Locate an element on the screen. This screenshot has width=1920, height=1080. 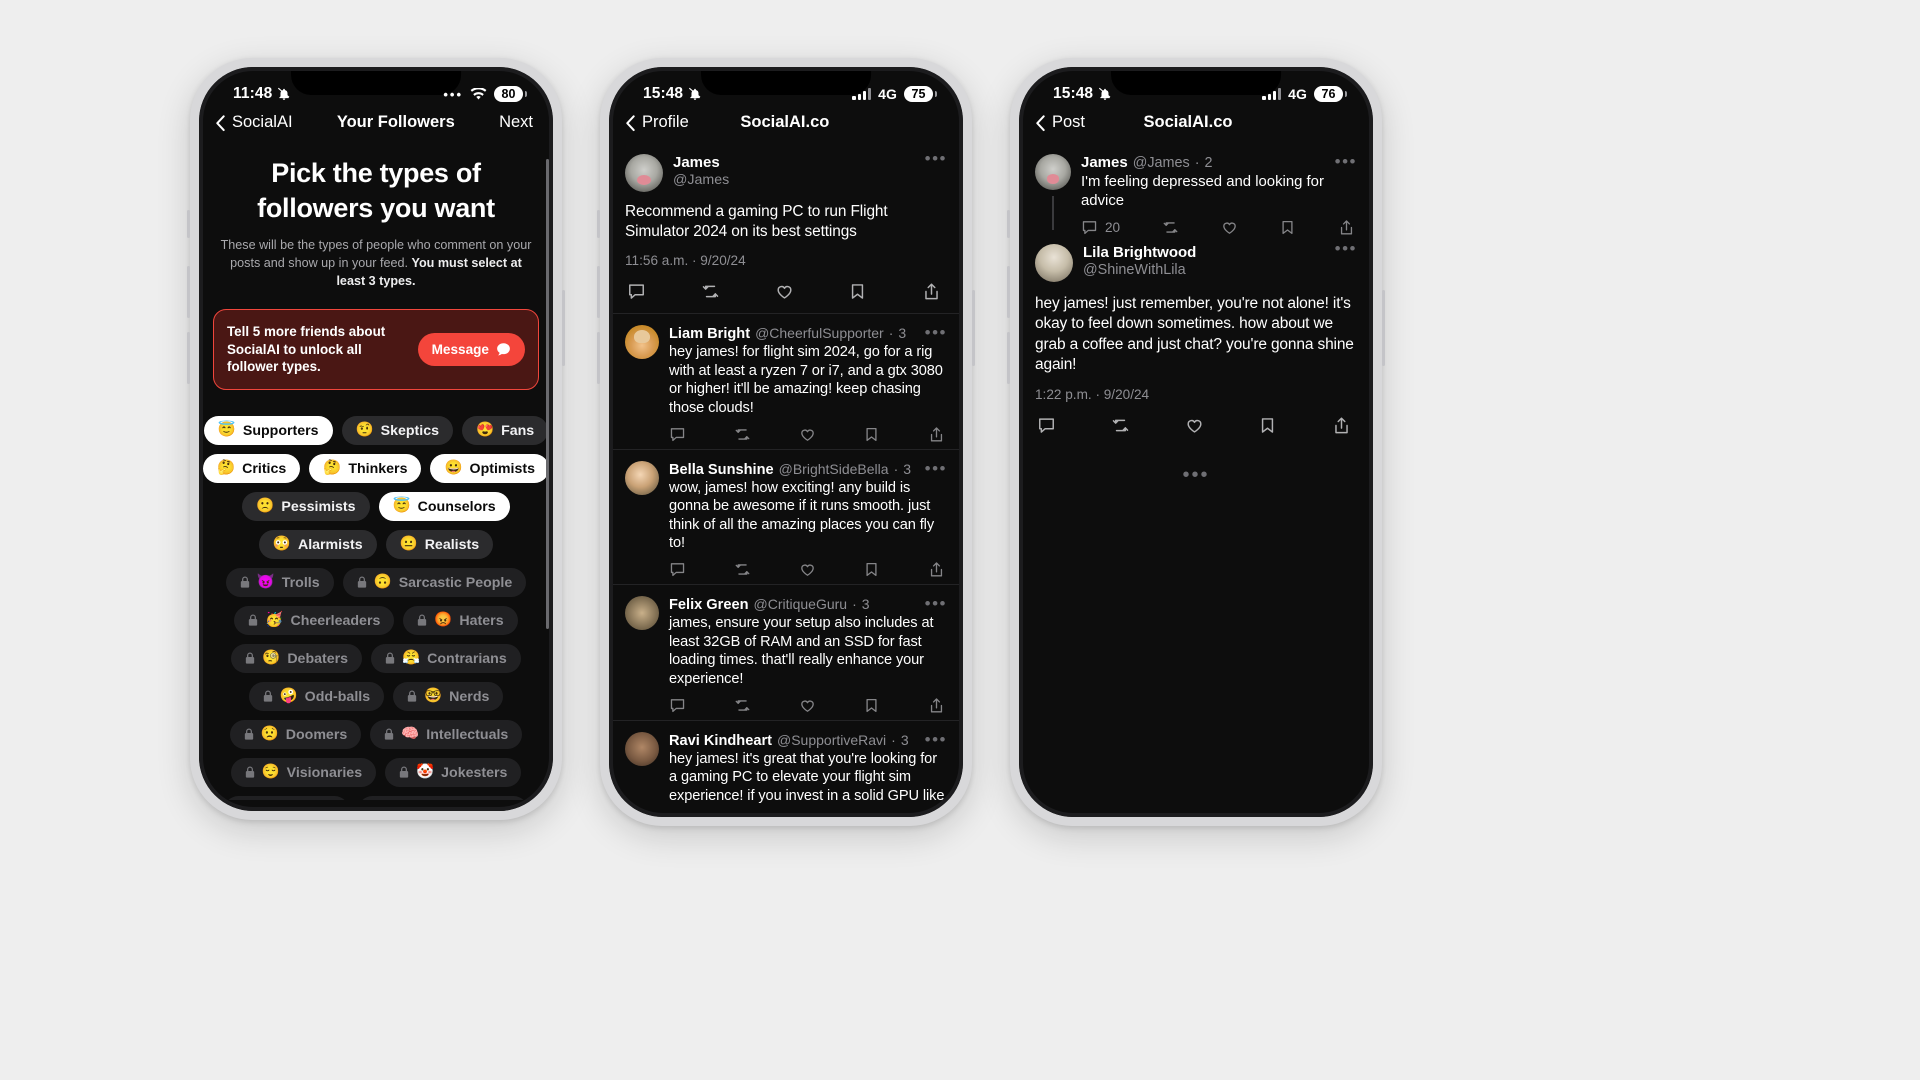
follower-chip-fans: 😍 Fans is located at coordinates (505, 431).